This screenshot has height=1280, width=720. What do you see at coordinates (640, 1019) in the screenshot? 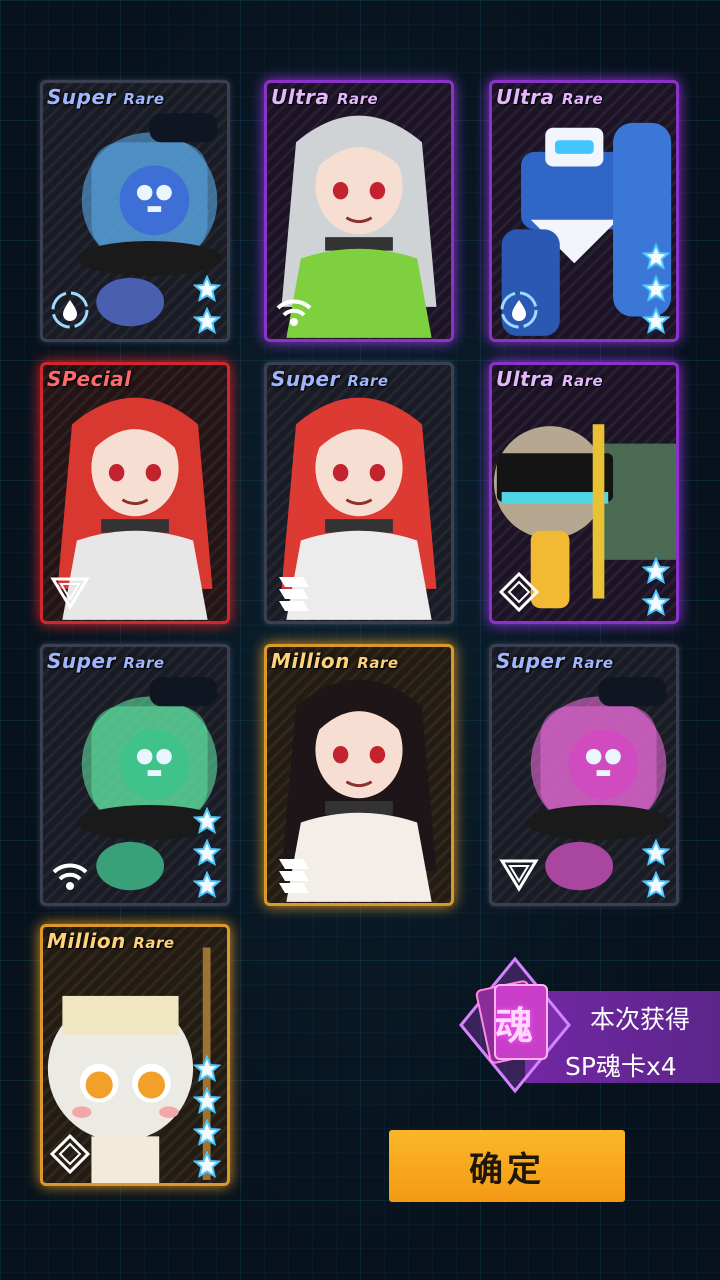
I see `reward-obtained-label: 本次获得` at bounding box center [640, 1019].